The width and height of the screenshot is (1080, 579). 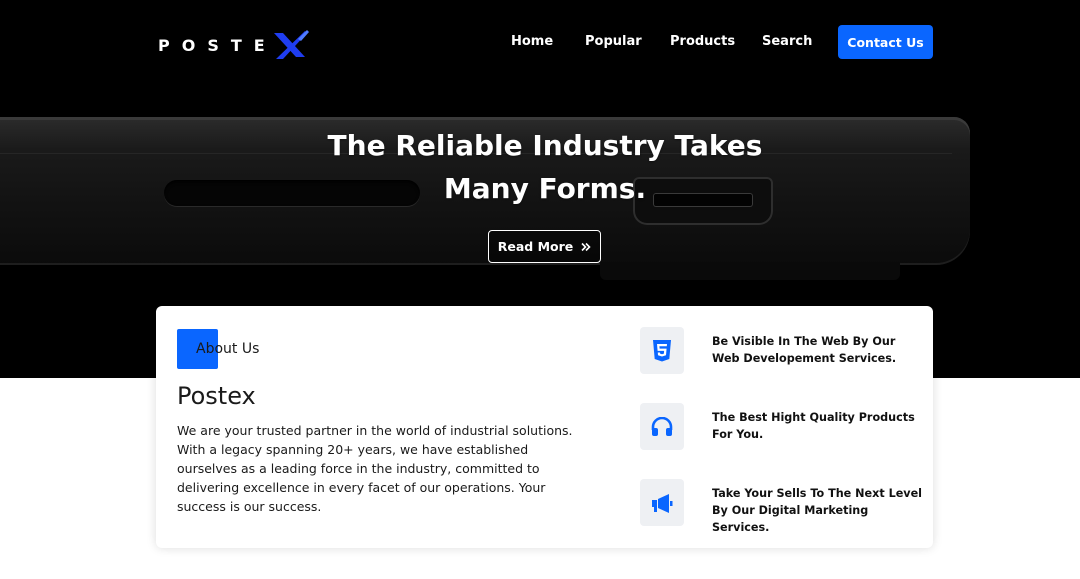 What do you see at coordinates (750, 271) in the screenshot?
I see `laptop-foot` at bounding box center [750, 271].